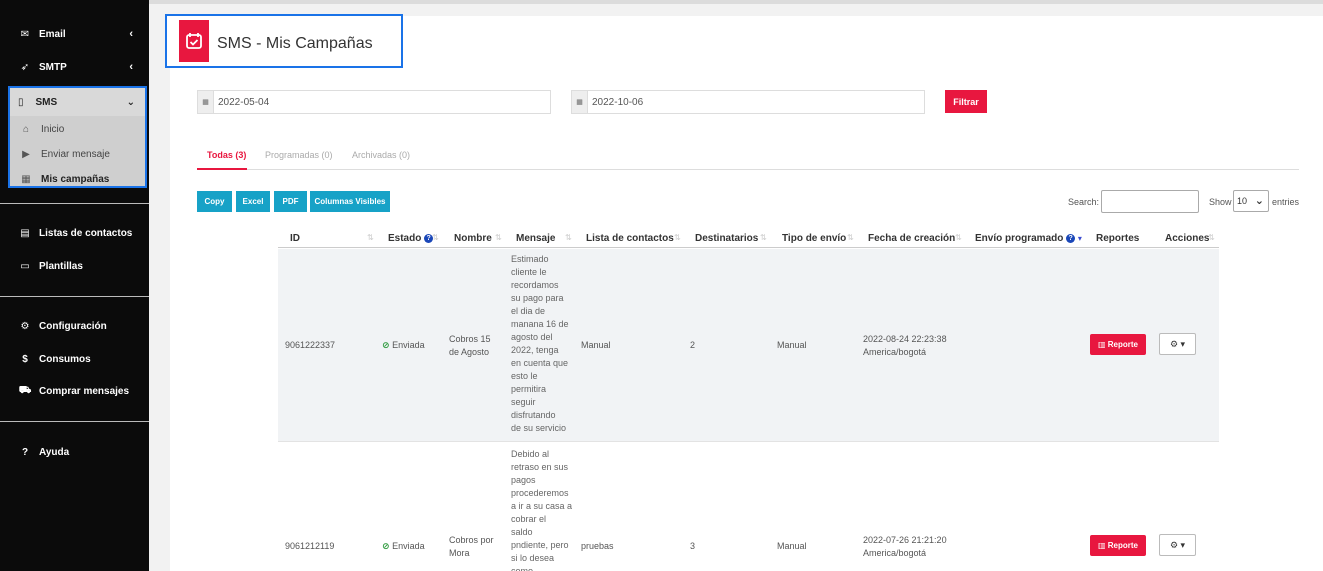  Describe the element at coordinates (290, 201) in the screenshot. I see `pdf-button: PDF` at that location.